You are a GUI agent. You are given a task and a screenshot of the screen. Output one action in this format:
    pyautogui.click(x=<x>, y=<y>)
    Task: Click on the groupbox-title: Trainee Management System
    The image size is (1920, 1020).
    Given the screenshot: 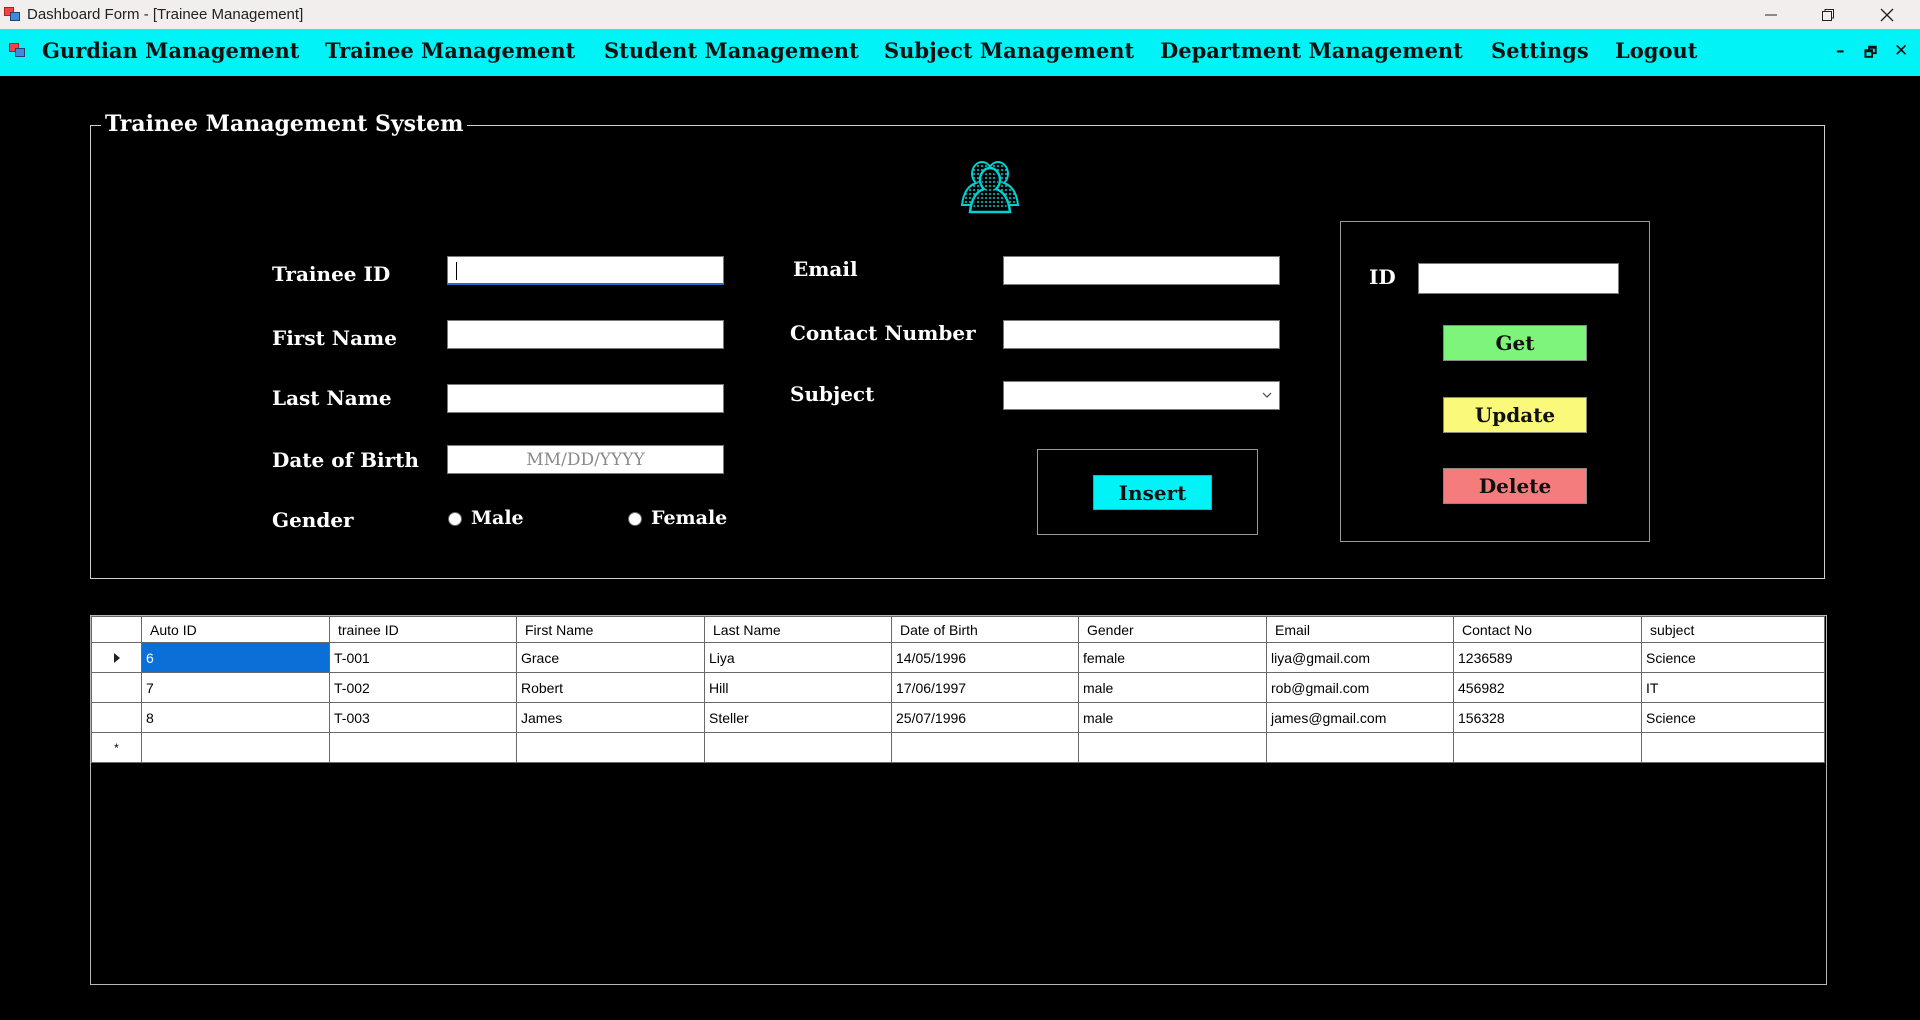 What is the action you would take?
    pyautogui.click(x=284, y=124)
    